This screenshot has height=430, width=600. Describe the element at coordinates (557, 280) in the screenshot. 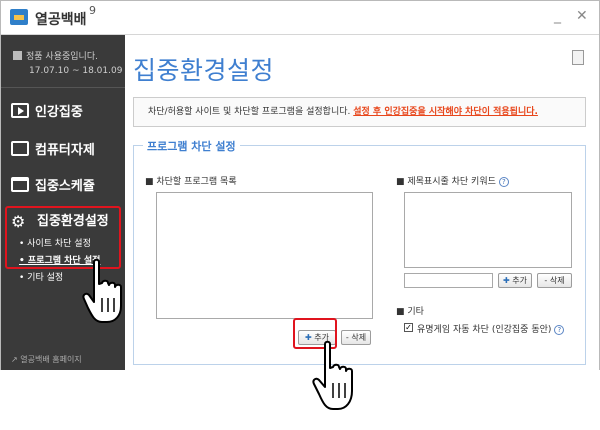

I see `delete-keyword-label: 삭제` at that location.